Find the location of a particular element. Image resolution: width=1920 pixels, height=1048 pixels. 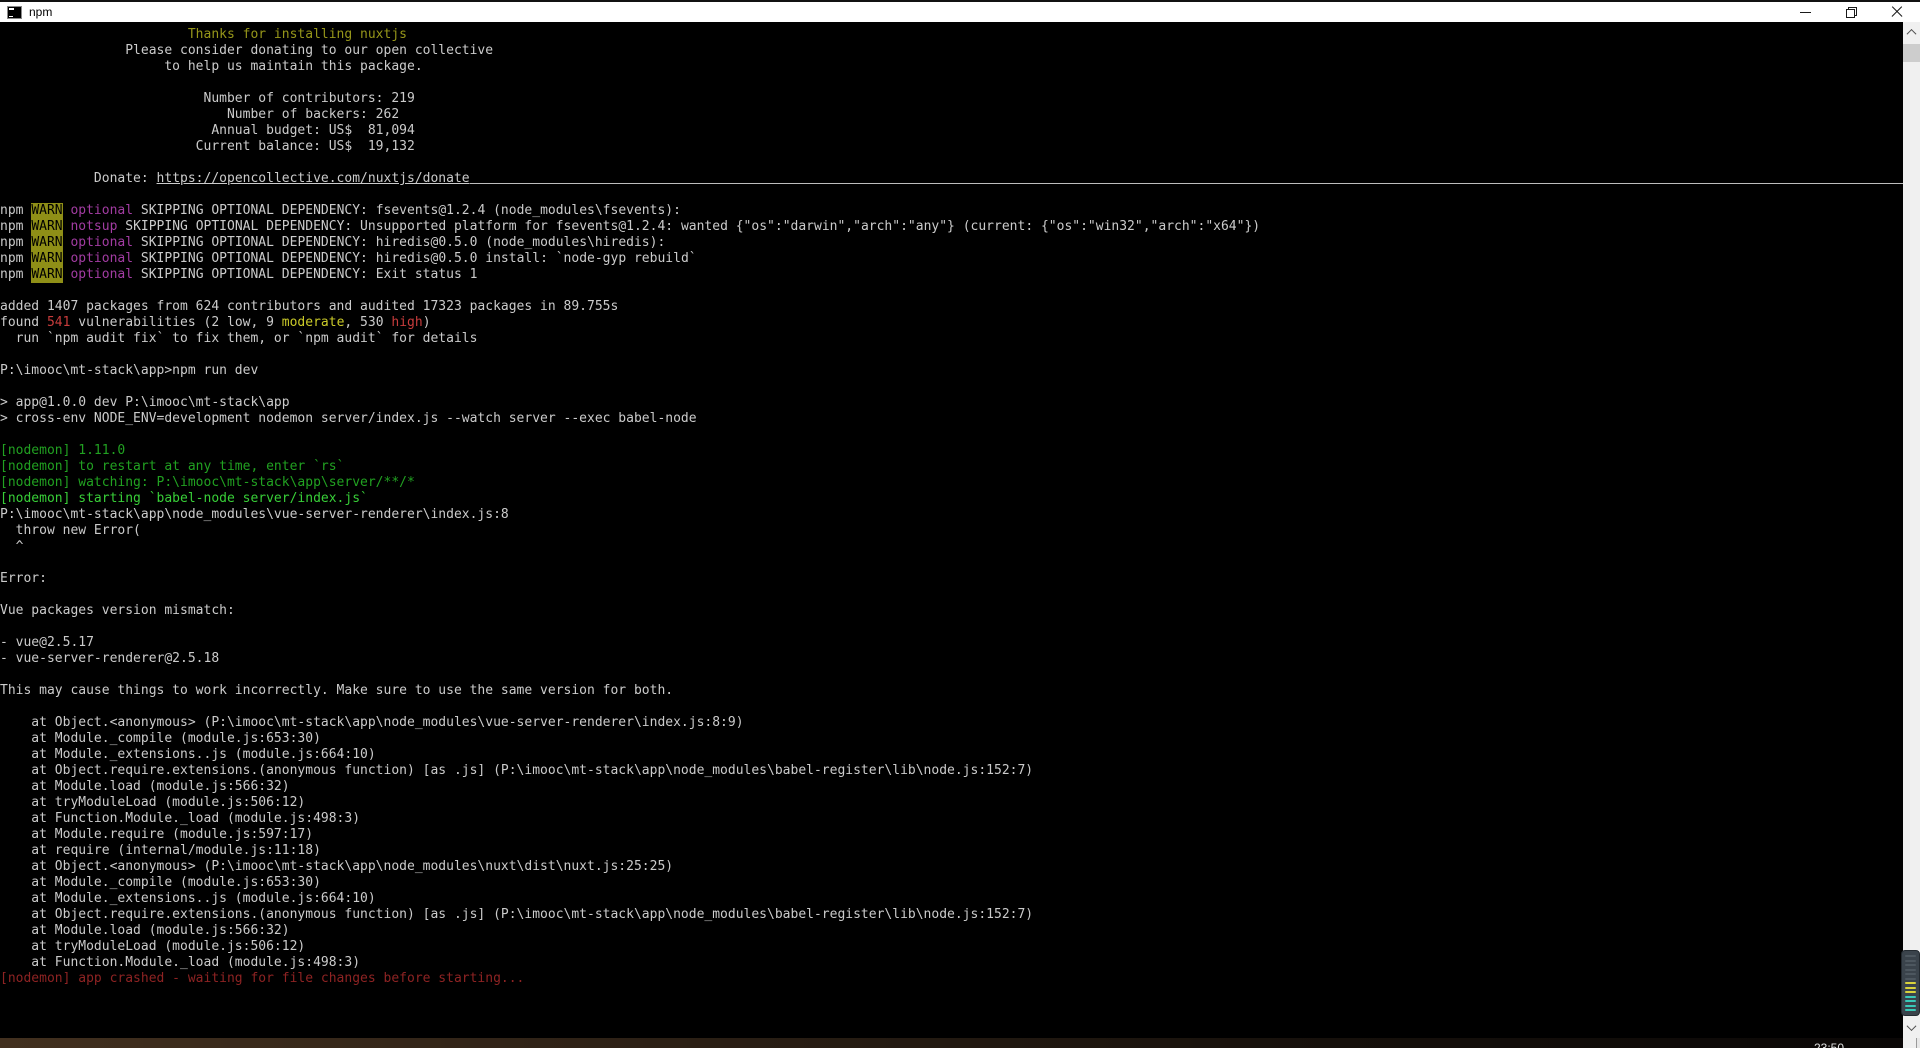

terminal-line: > app@1.0.0 dev P:\imooc\mt-stack\app is located at coordinates (145, 402).